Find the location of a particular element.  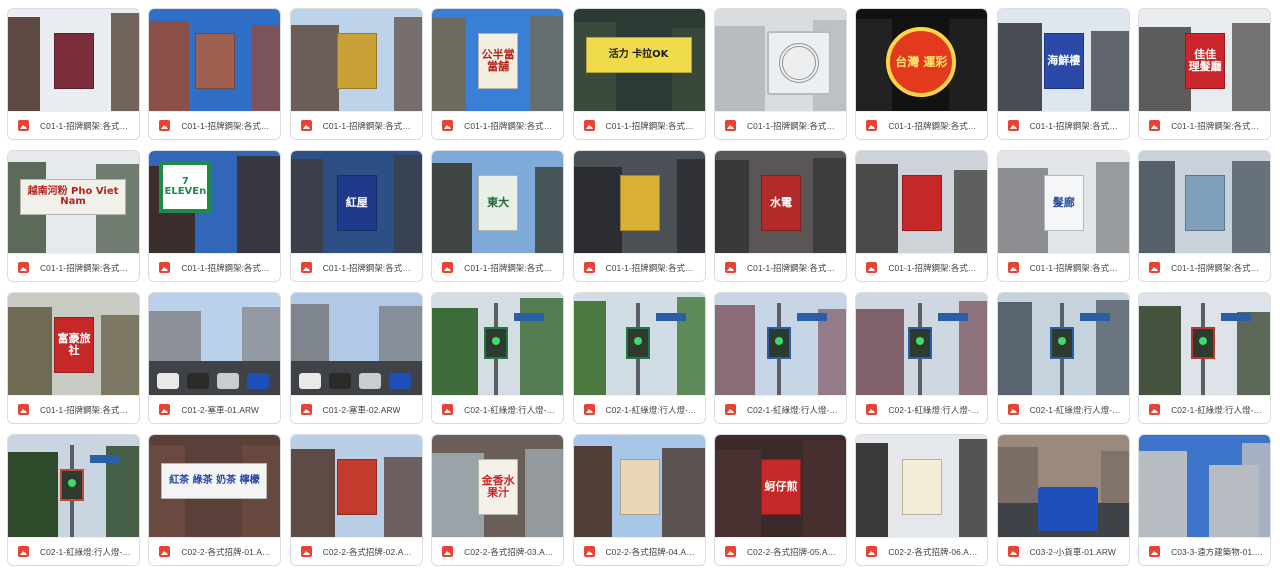

file-card: C02-2-各式招牌-06.ARW is located at coordinates (922, 500).